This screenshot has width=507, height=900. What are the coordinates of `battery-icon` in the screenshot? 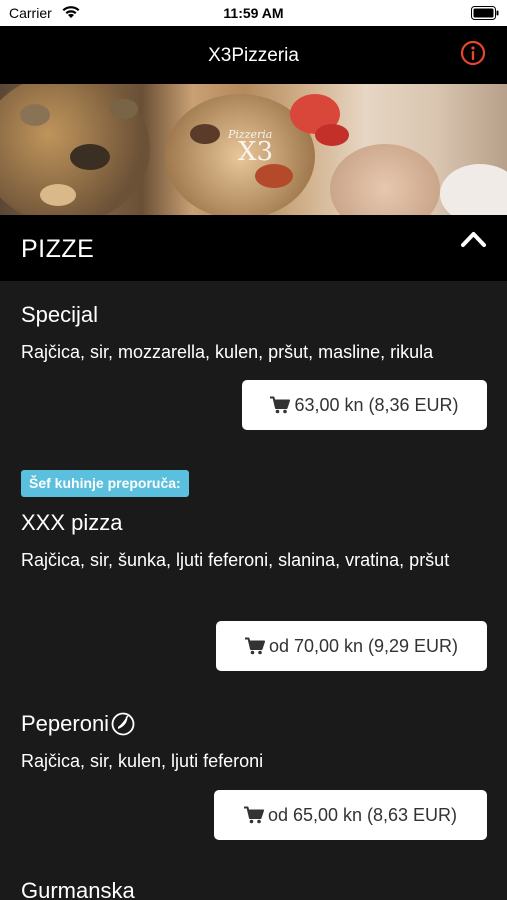 It's located at (485, 13).